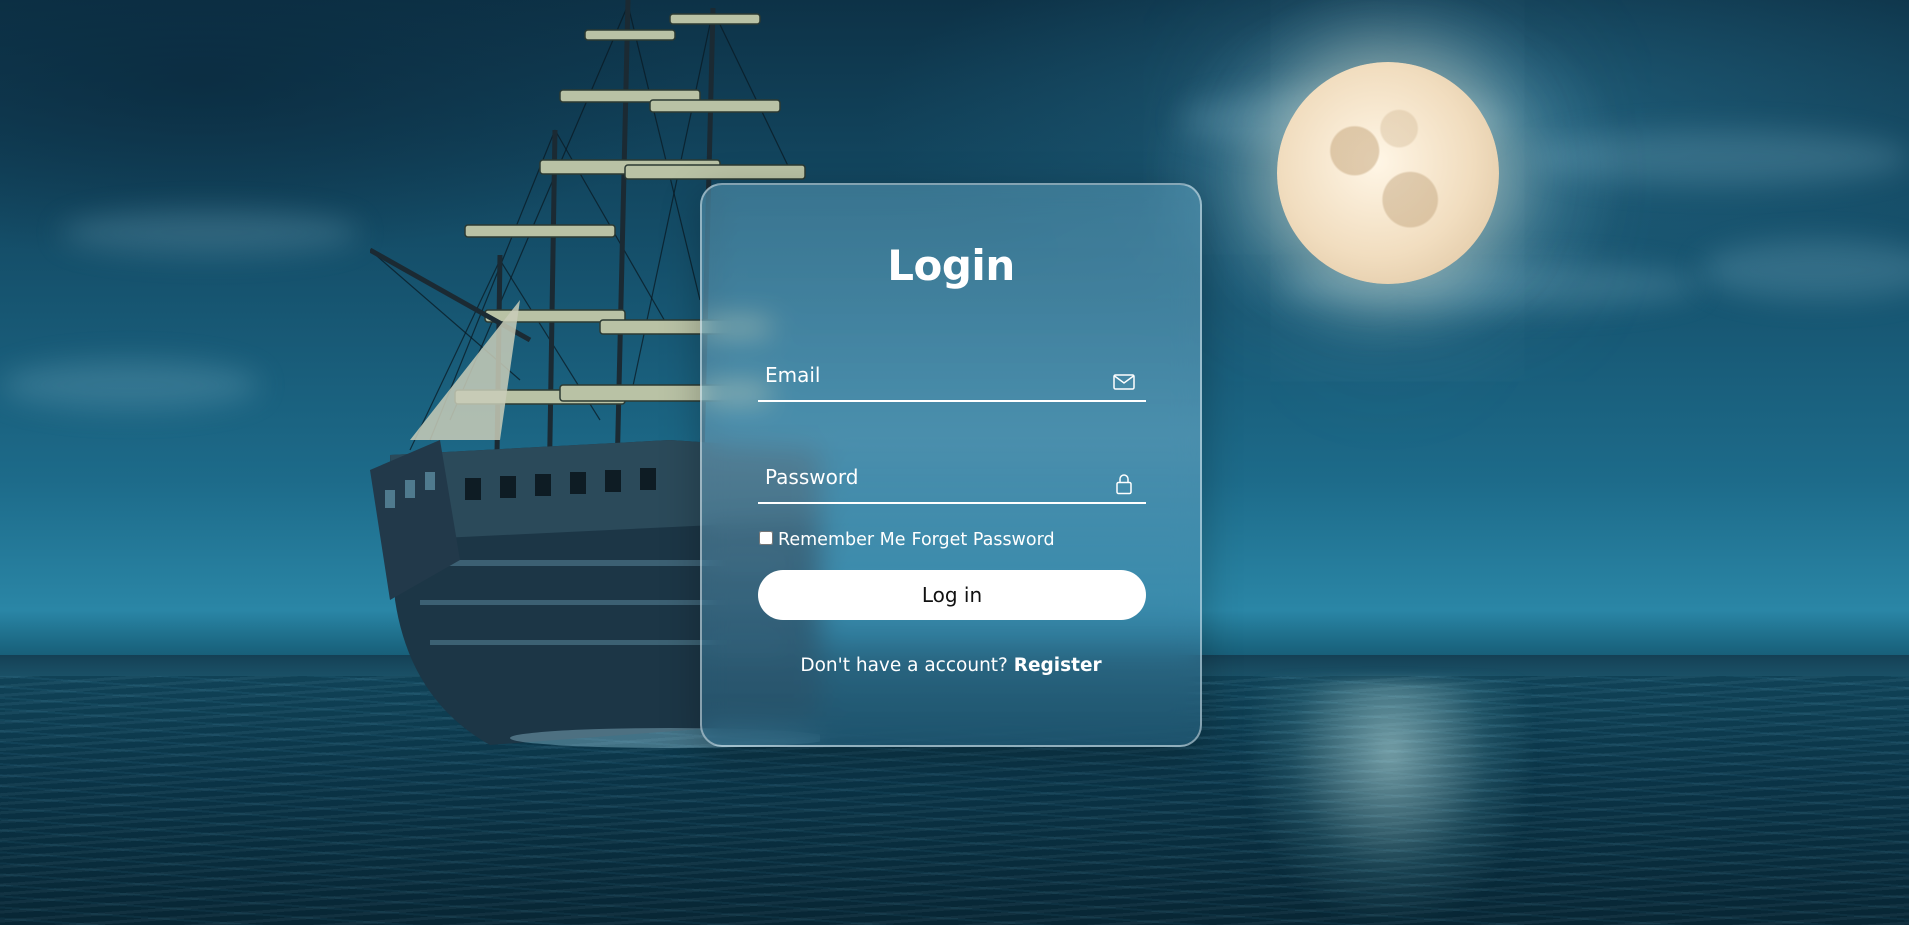 This screenshot has width=1909, height=925. What do you see at coordinates (766, 538) in the screenshot?
I see `remember-me-checkbox` at bounding box center [766, 538].